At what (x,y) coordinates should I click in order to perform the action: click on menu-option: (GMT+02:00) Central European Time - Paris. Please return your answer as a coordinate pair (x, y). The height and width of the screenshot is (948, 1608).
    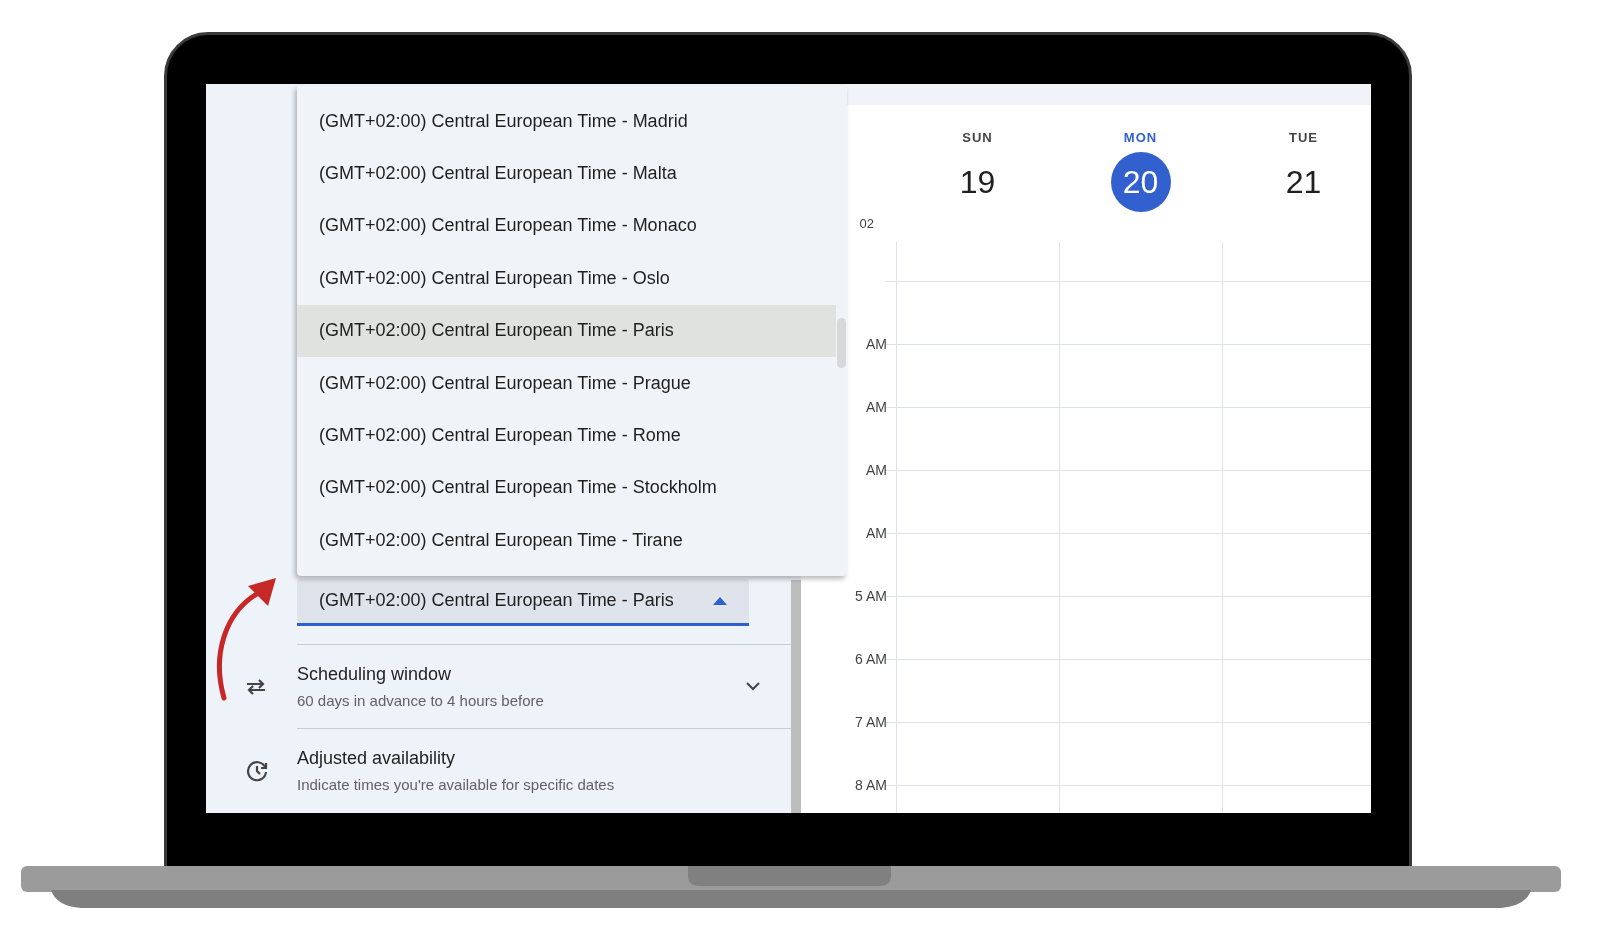
    Looking at the image, I should click on (566, 330).